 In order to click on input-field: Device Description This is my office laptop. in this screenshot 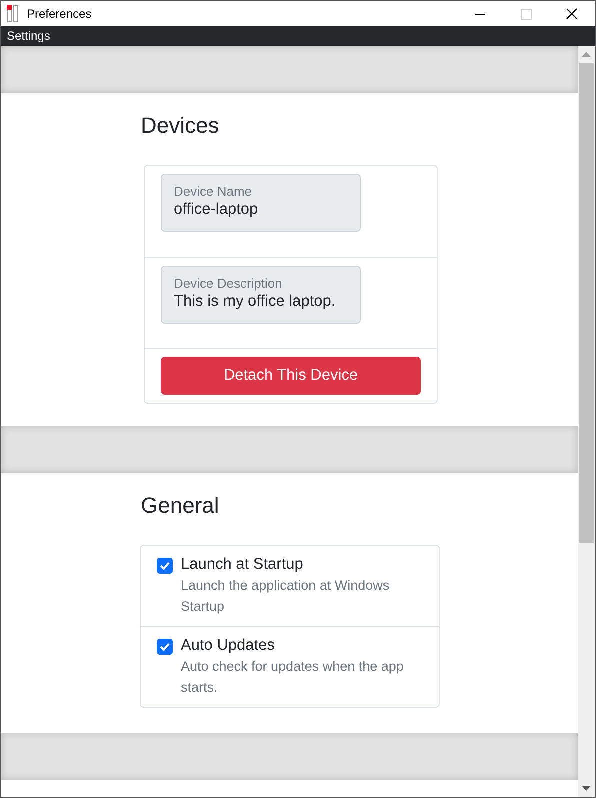, I will do `click(261, 295)`.